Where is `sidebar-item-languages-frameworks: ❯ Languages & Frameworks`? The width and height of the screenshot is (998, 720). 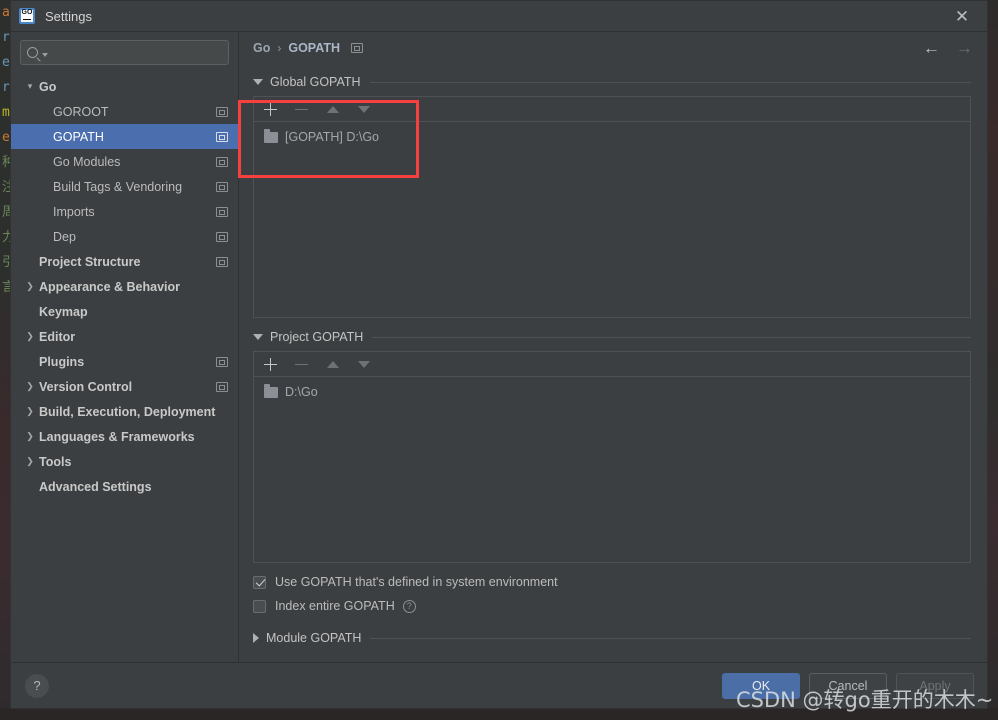 sidebar-item-languages-frameworks: ❯ Languages & Frameworks is located at coordinates (124, 436).